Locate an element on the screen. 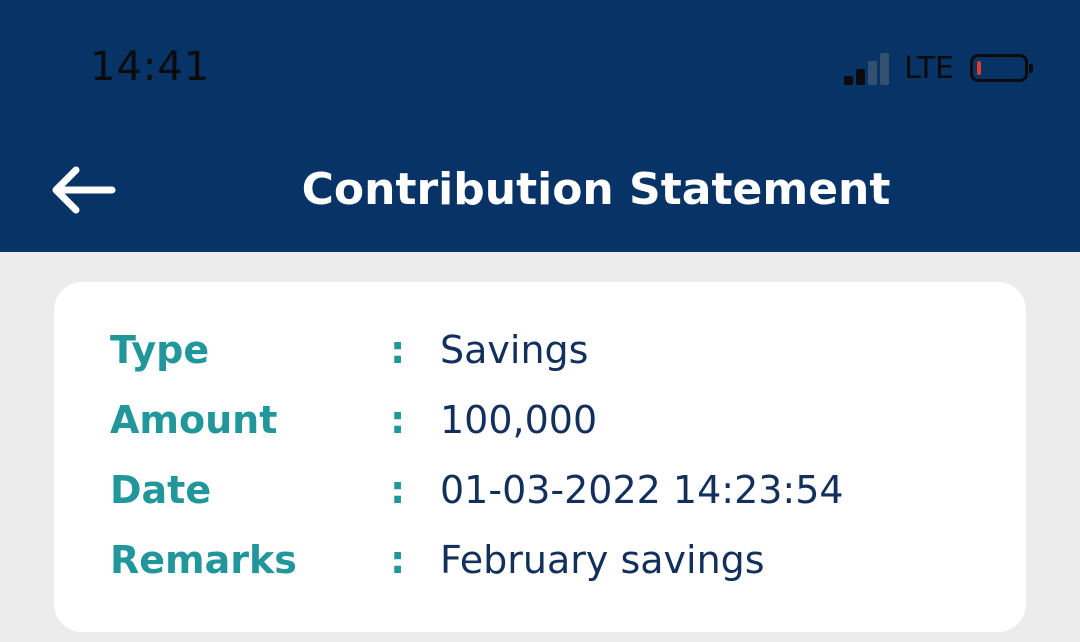  value-amount: 100,000 is located at coordinates (519, 420).